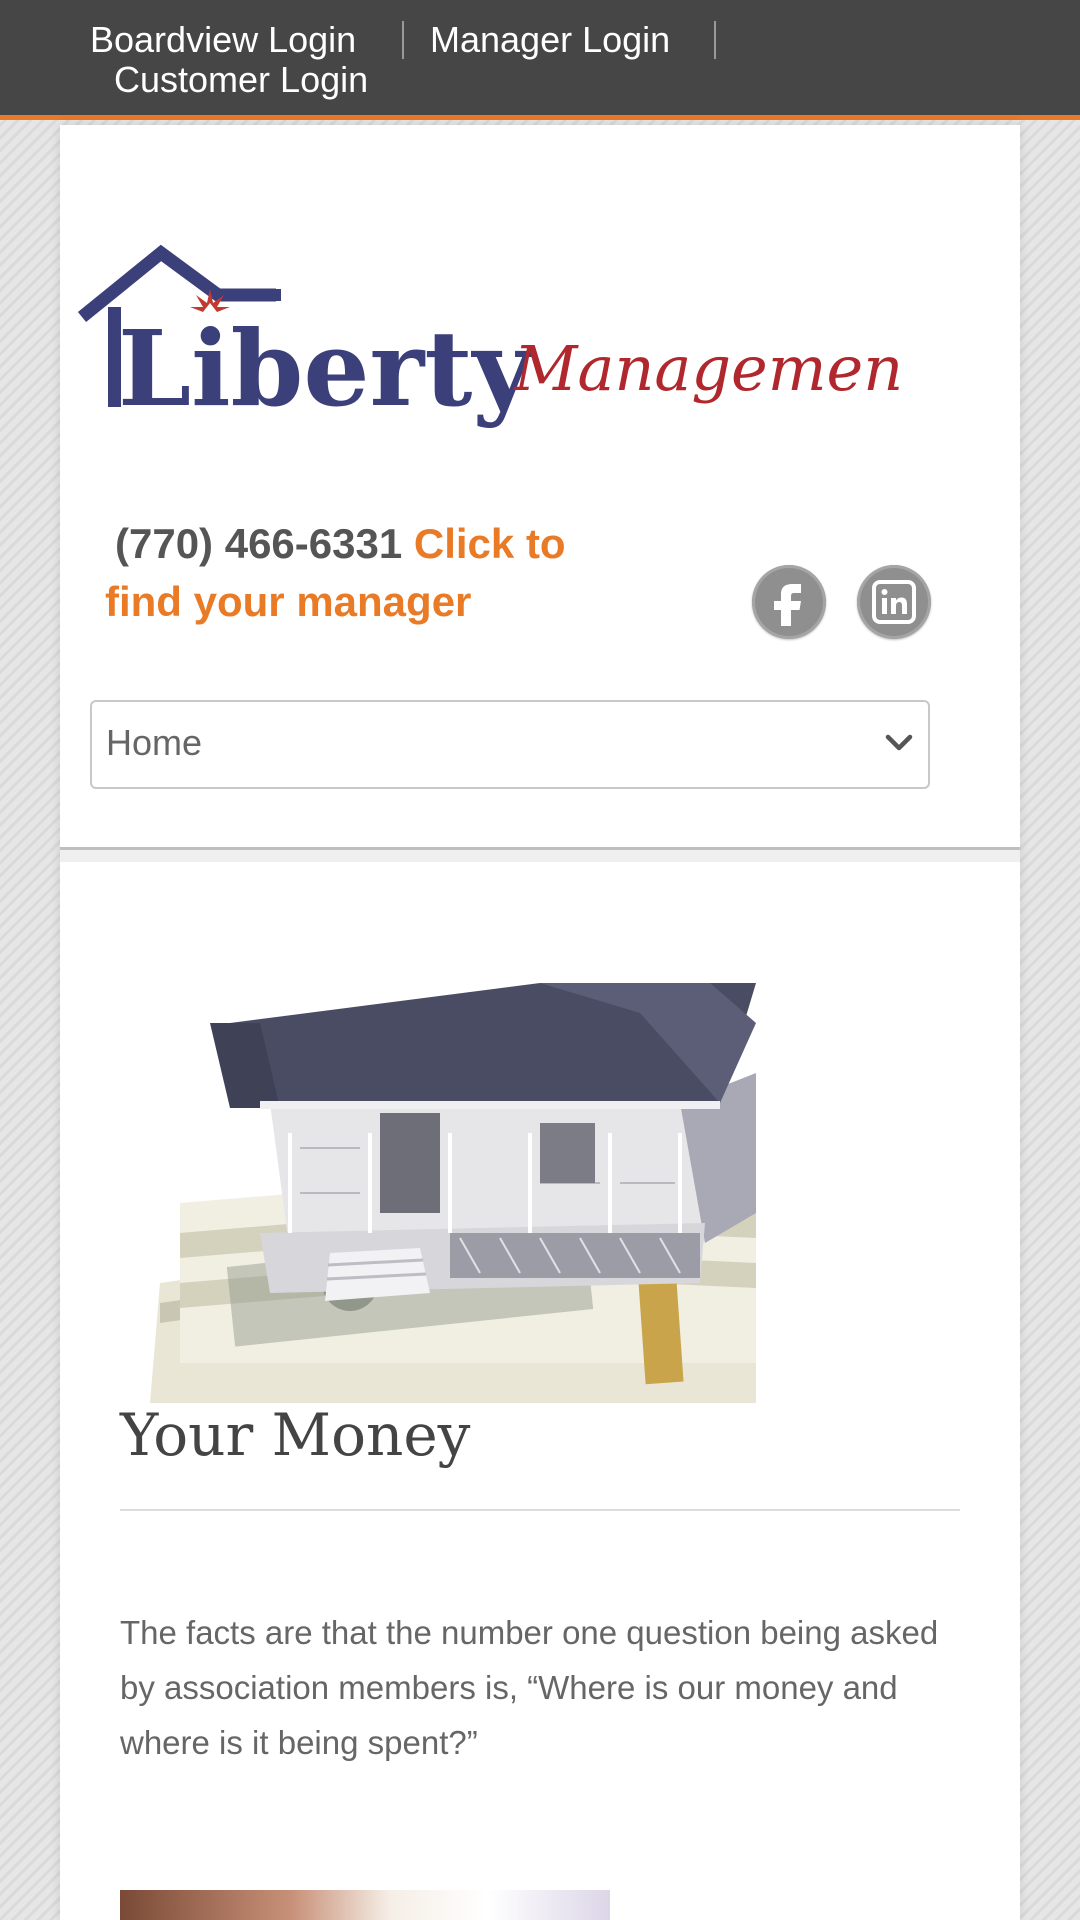 This screenshot has height=1920, width=1080. Describe the element at coordinates (223, 40) in the screenshot. I see `boardview-login-link: Boardview Login` at that location.